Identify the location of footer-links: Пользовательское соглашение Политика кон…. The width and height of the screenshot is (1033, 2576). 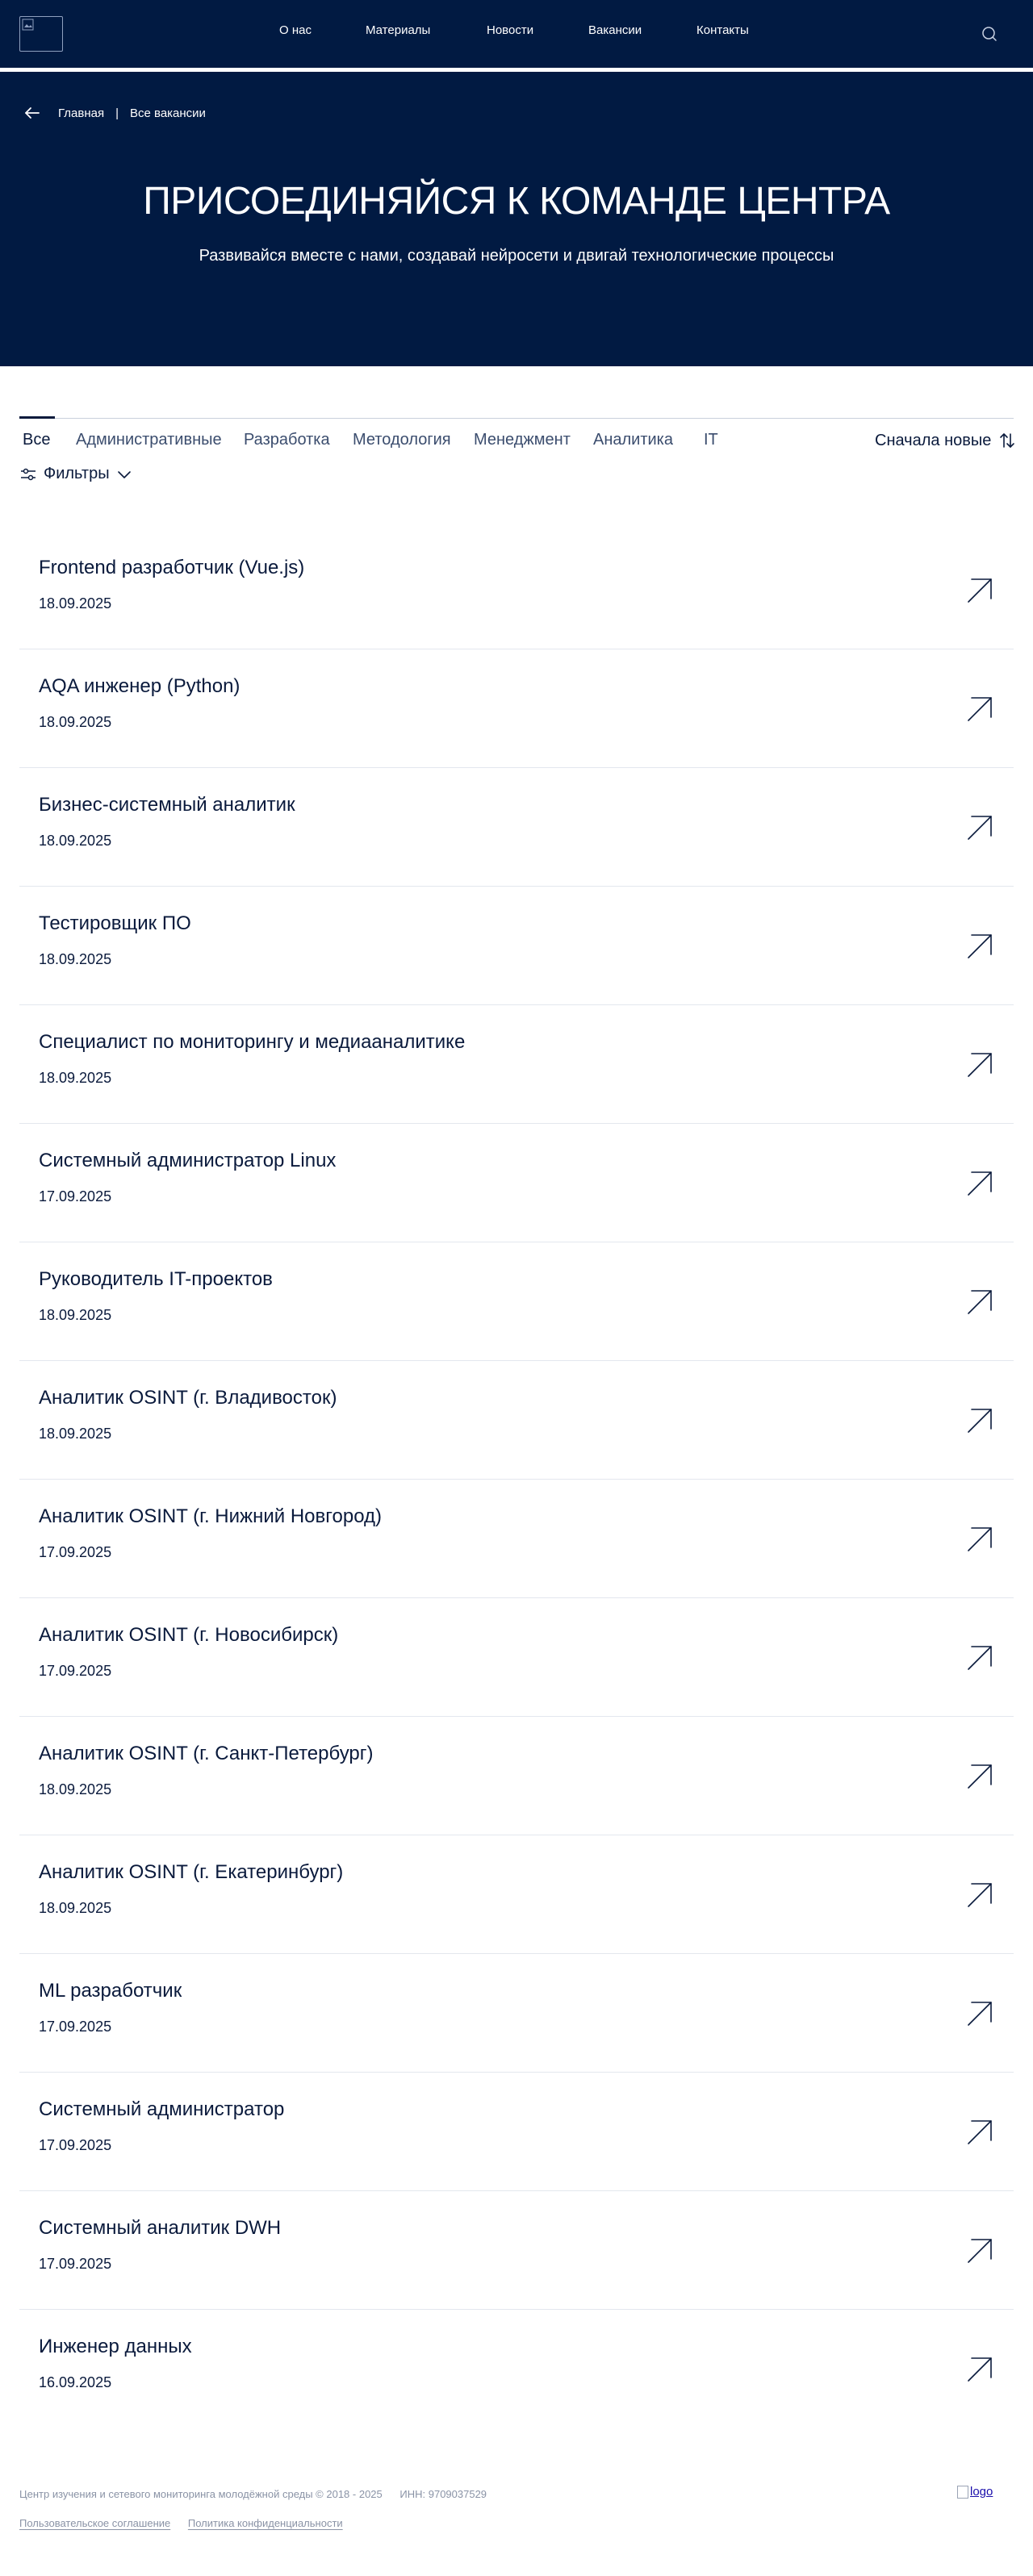
(188, 2523).